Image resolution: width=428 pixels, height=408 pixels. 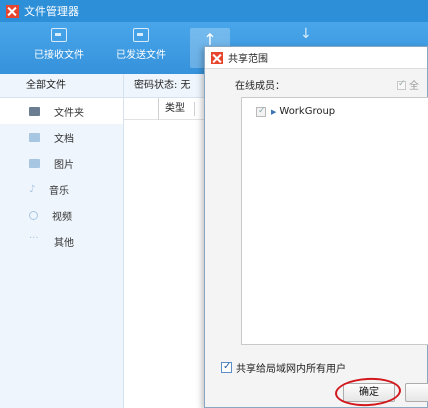 I want to click on video-icon, so click(x=33, y=215).